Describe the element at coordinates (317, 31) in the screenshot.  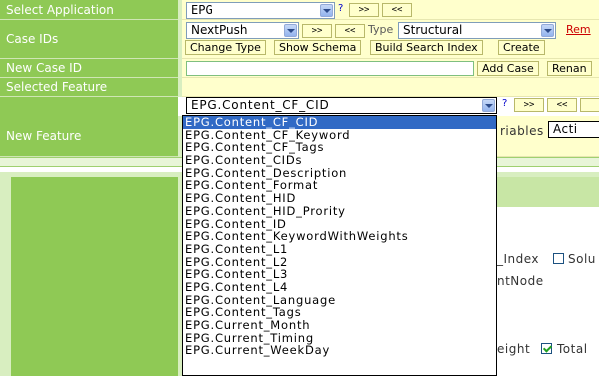
I see `case-next-button: >>` at that location.